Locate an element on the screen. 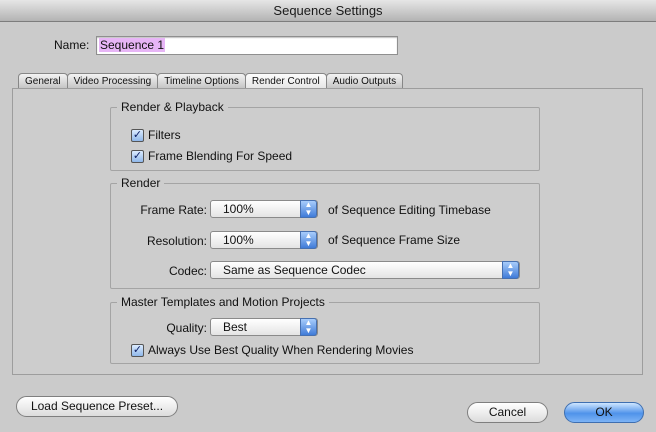 The height and width of the screenshot is (432, 656). cancel-button: Cancel is located at coordinates (507, 412).